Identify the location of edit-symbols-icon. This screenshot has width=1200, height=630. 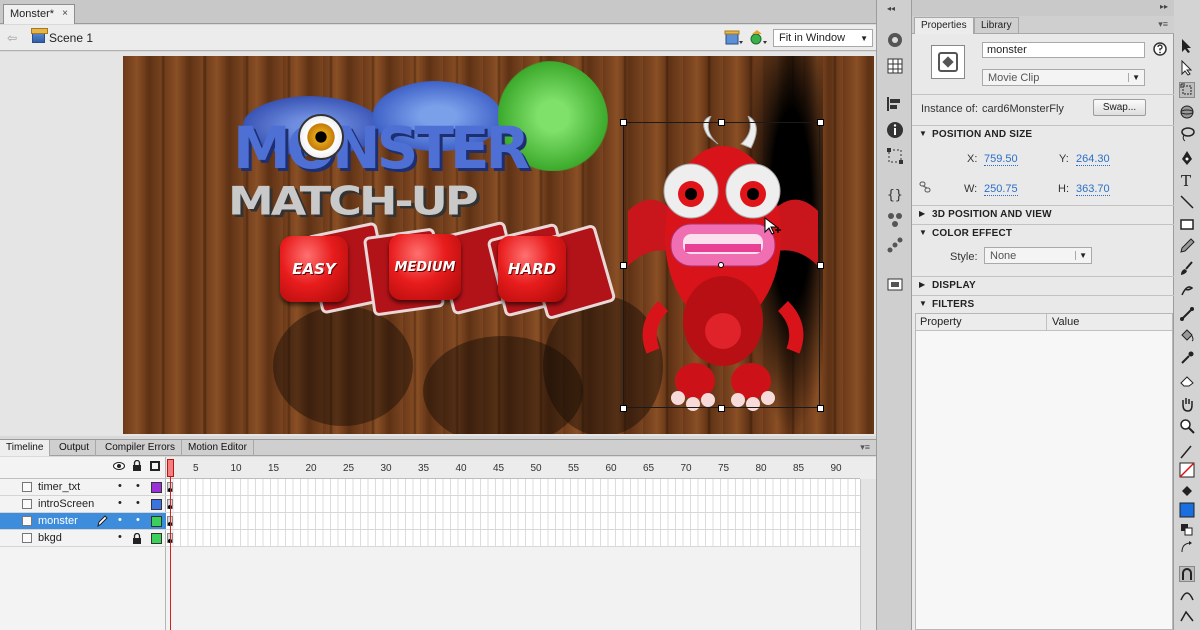
(758, 38).